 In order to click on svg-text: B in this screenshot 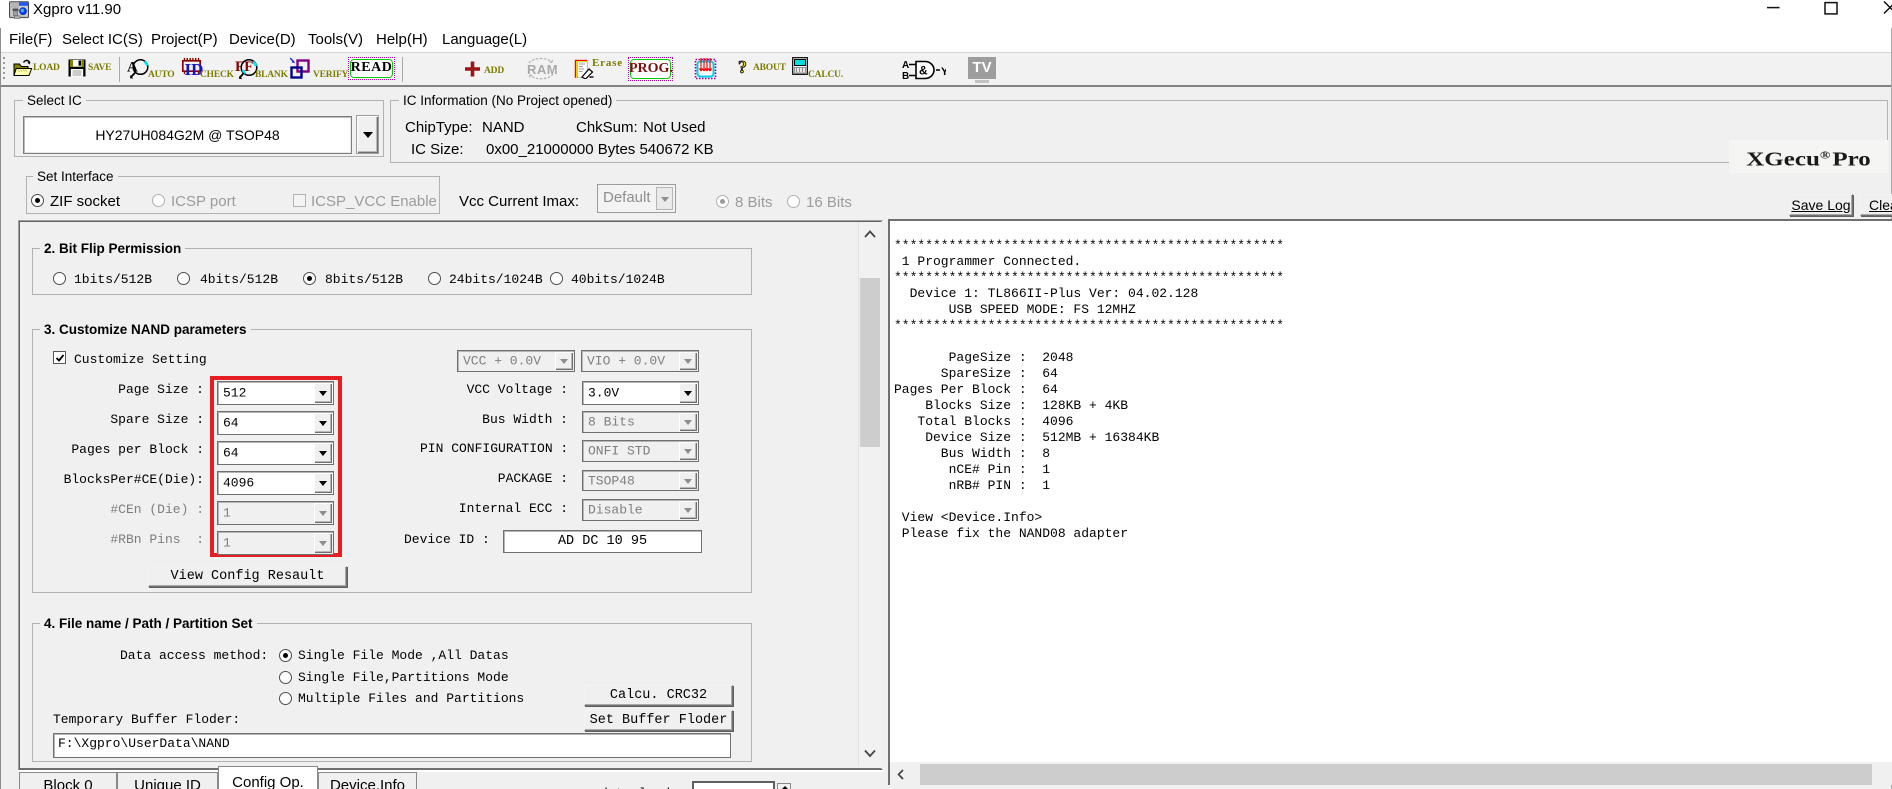, I will do `click(905, 75)`.